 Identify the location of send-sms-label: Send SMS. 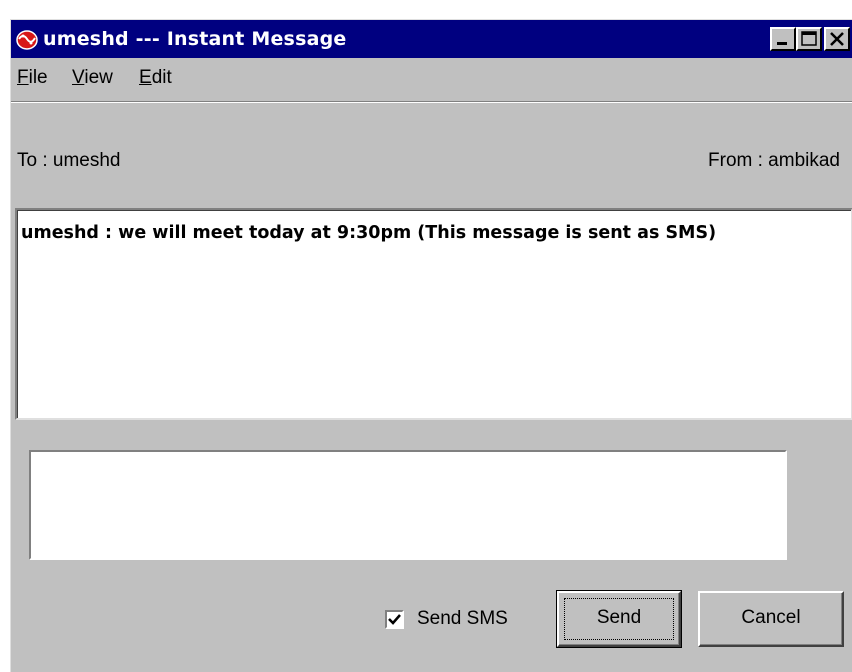
(462, 619).